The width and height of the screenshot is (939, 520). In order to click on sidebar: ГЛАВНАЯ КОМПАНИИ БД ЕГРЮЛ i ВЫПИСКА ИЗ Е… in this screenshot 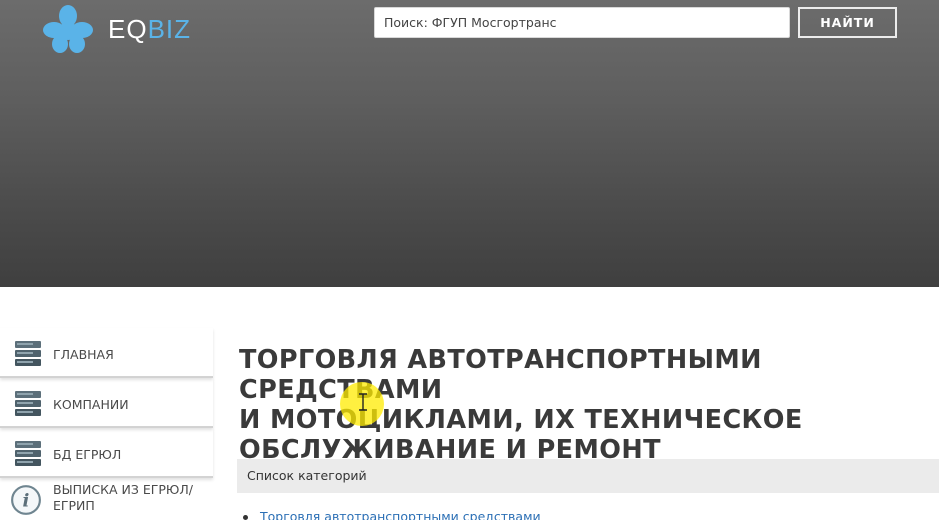, I will do `click(107, 424)`.